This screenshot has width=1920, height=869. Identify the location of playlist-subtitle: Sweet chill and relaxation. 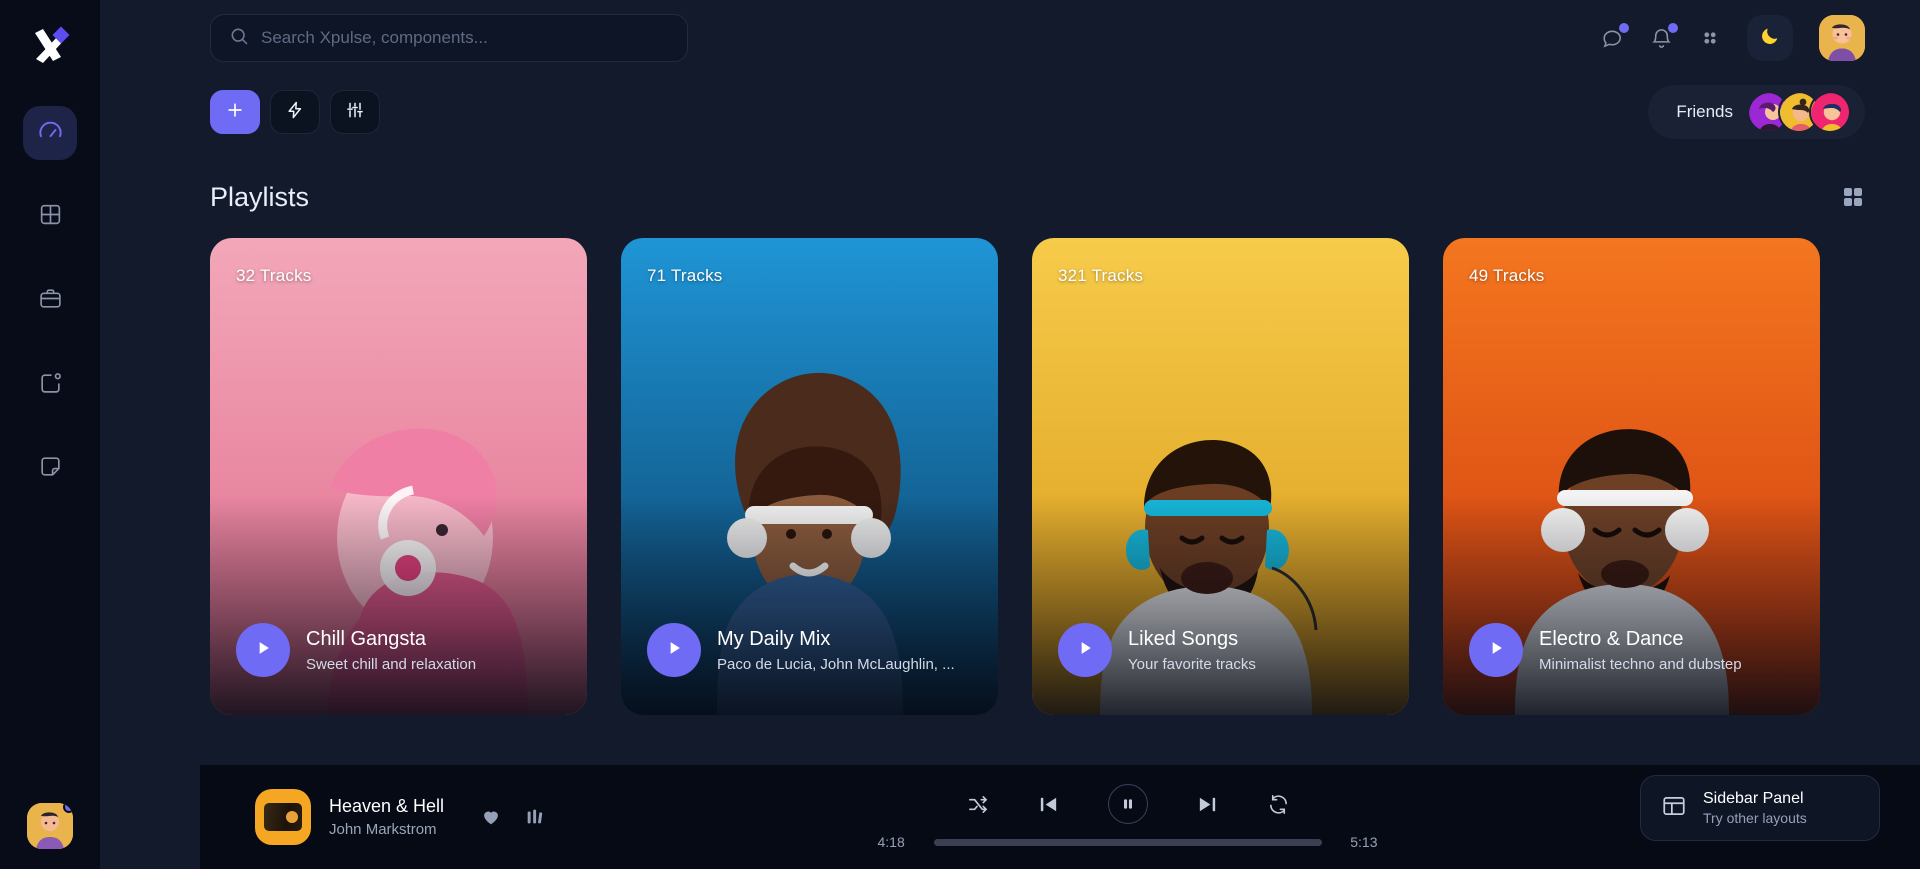
(391, 664).